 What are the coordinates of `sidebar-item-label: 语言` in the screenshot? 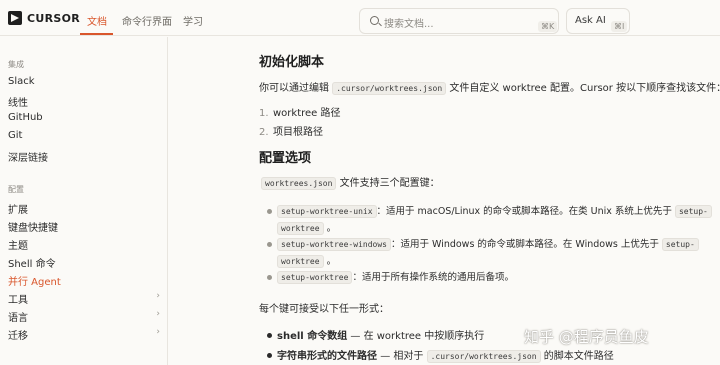 It's located at (18, 318).